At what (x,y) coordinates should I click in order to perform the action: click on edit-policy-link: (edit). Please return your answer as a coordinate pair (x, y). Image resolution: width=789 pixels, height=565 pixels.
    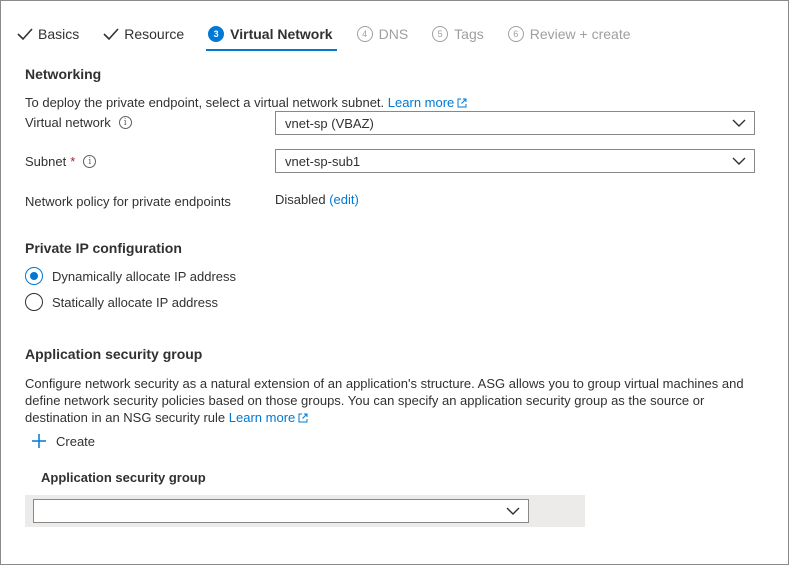
    Looking at the image, I should click on (344, 199).